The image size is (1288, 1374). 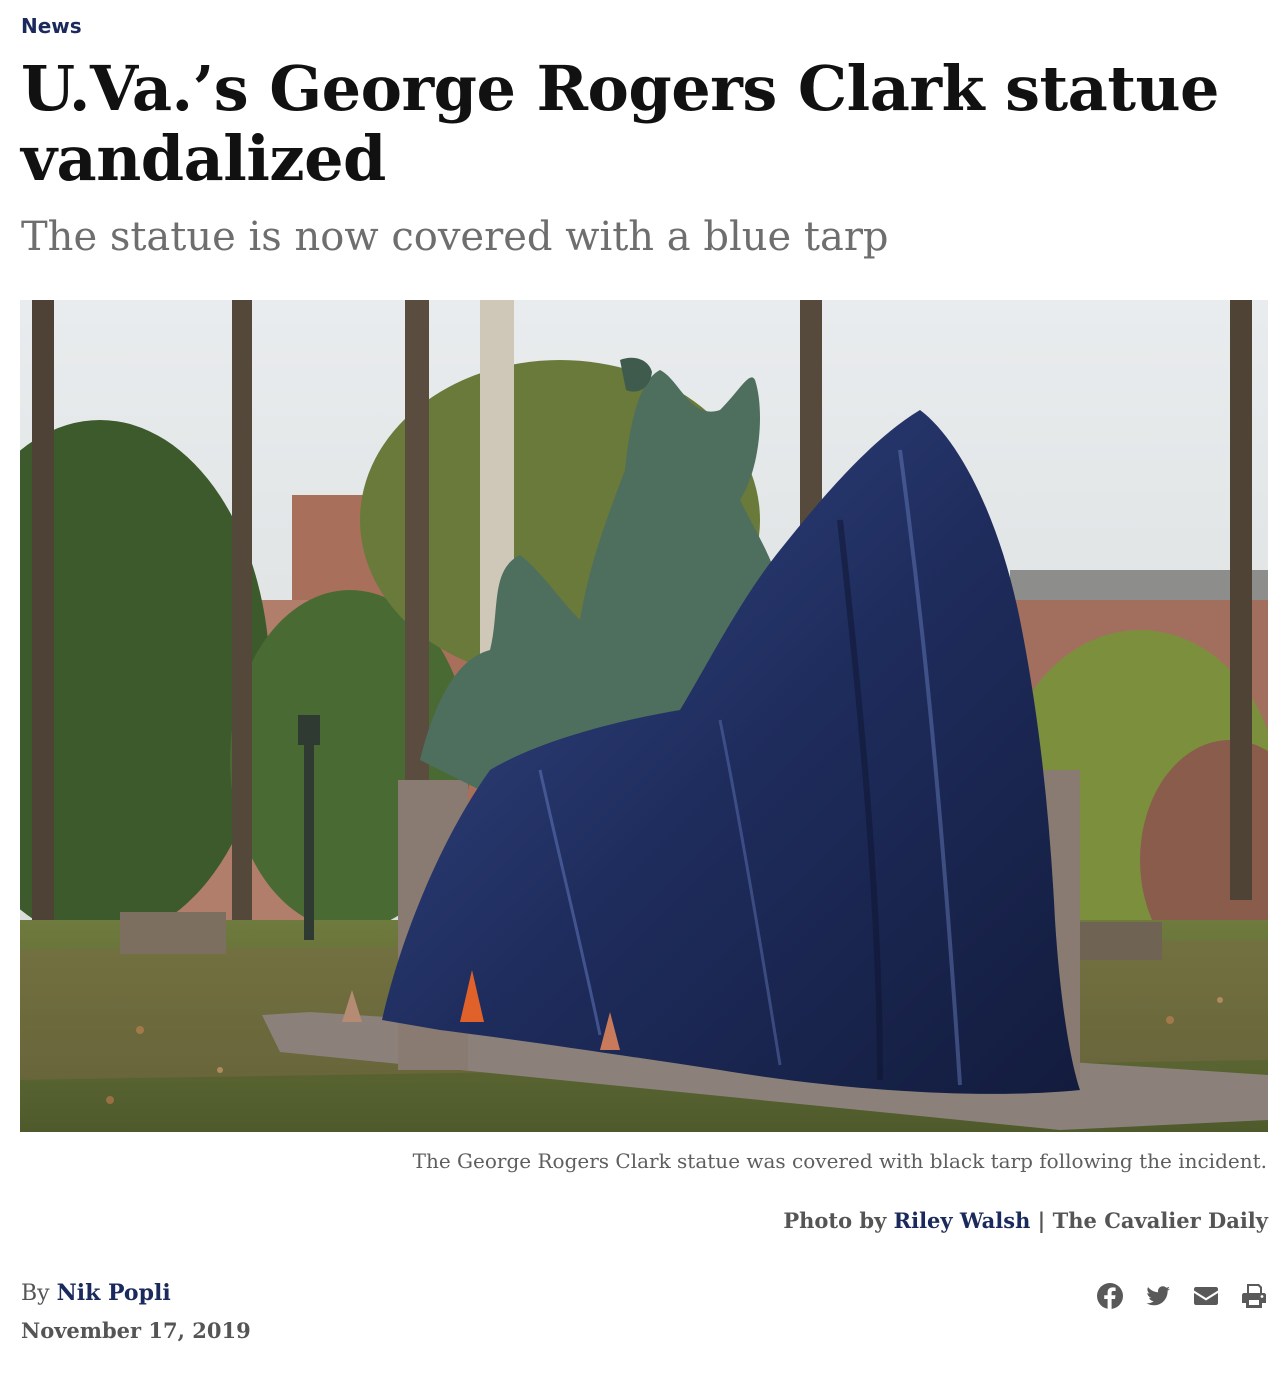 I want to click on facebook-icon, so click(x=1110, y=1296).